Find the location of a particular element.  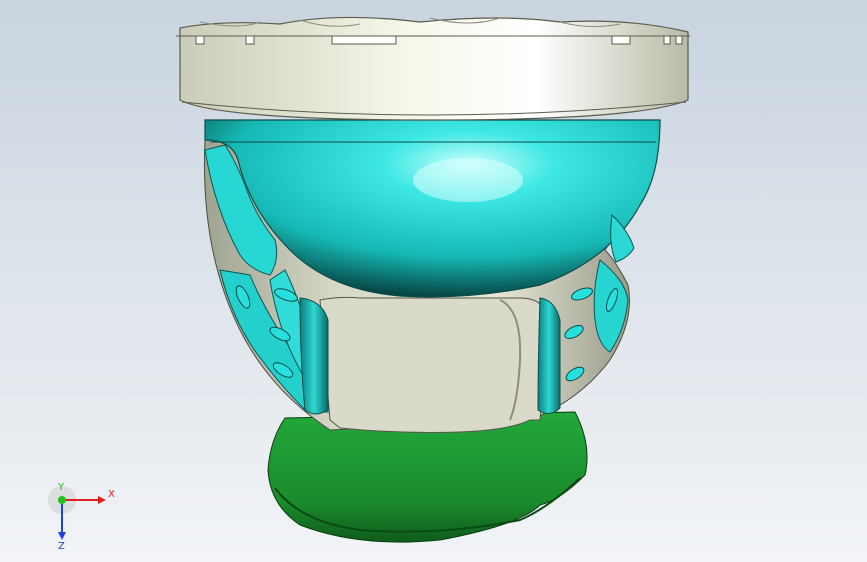

x-axis-arrow is located at coordinates (102, 500).